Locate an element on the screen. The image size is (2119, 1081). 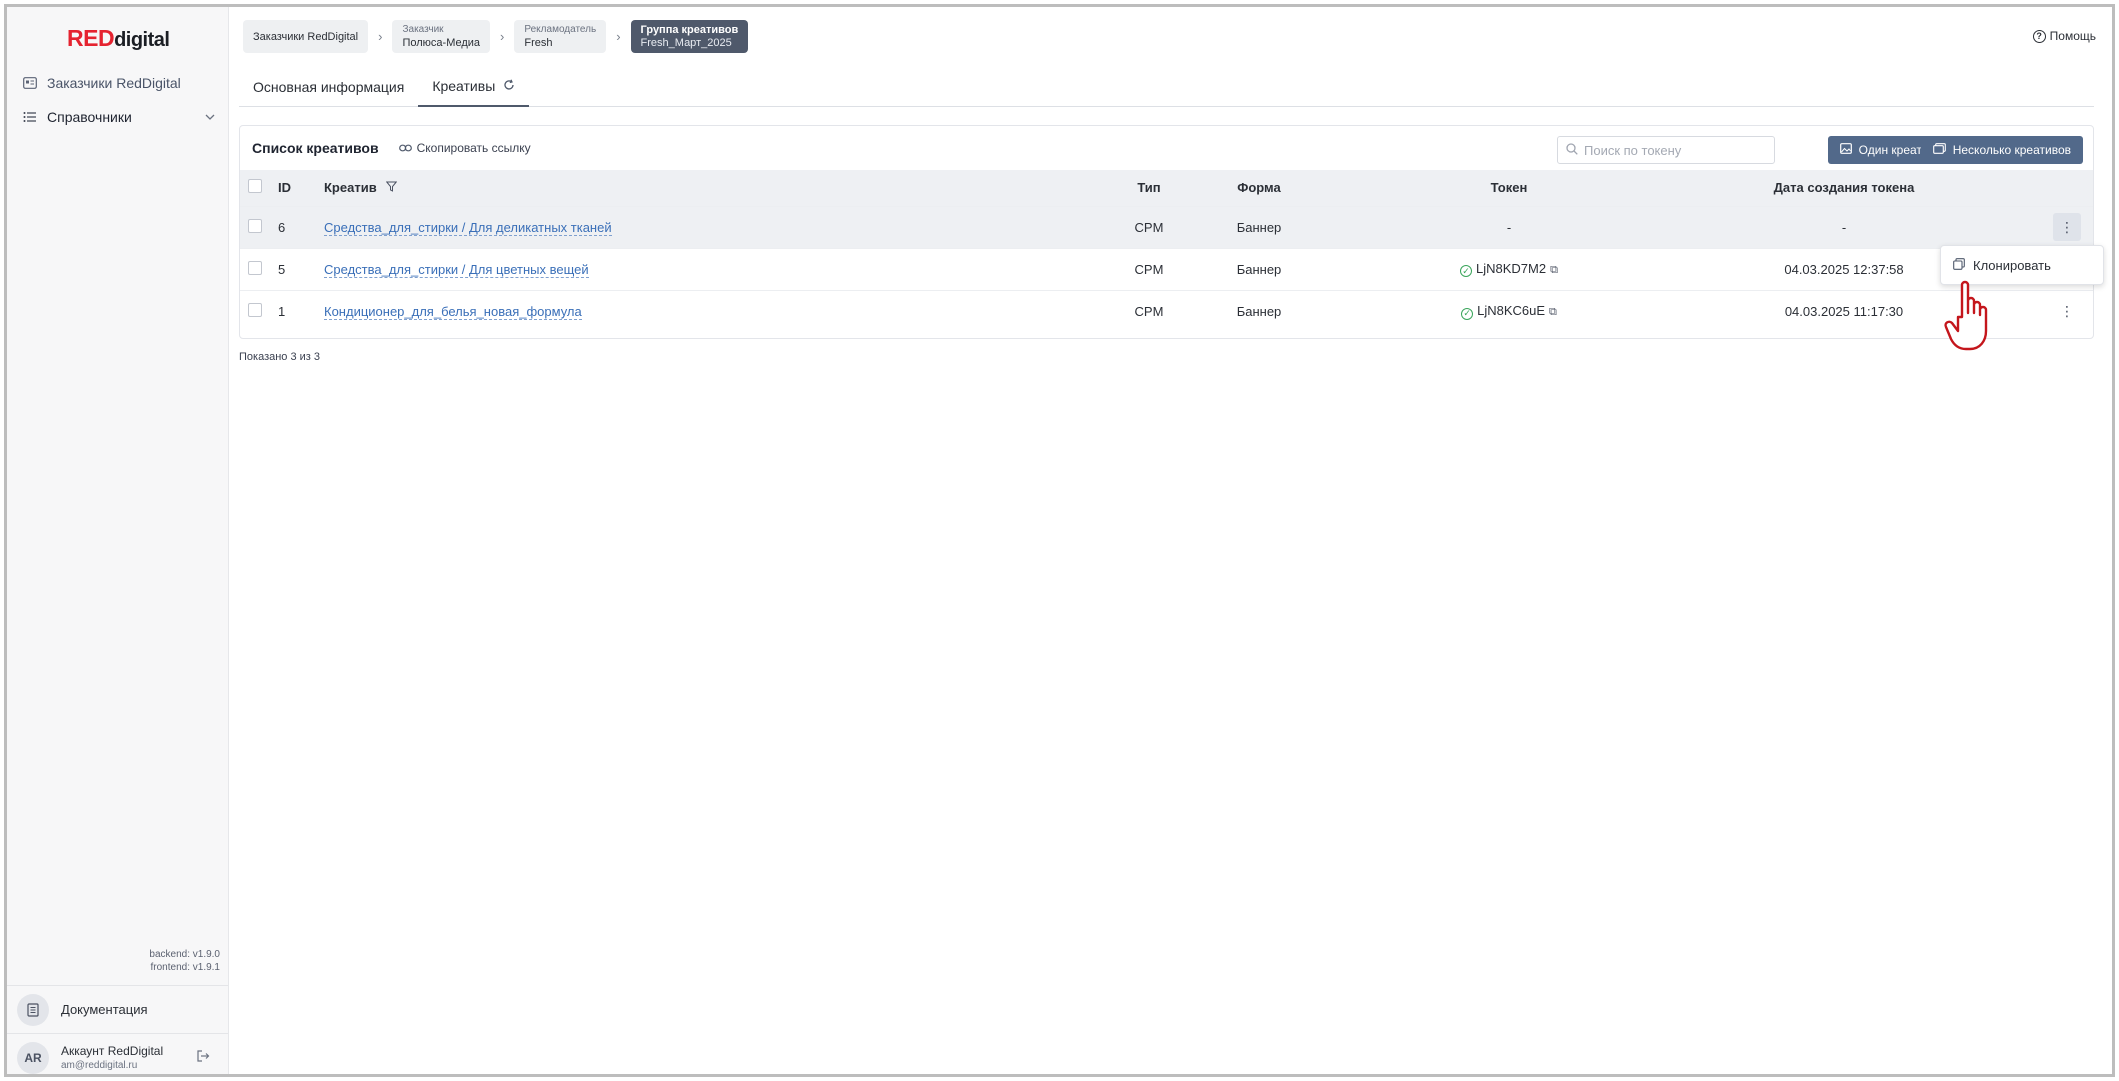
chevron-down-icon is located at coordinates (210, 117).